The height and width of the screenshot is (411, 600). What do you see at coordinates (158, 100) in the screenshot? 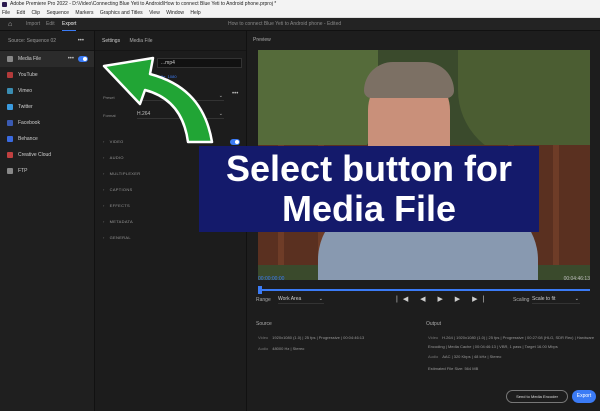
I see `pointer-arrow-icon` at bounding box center [158, 100].